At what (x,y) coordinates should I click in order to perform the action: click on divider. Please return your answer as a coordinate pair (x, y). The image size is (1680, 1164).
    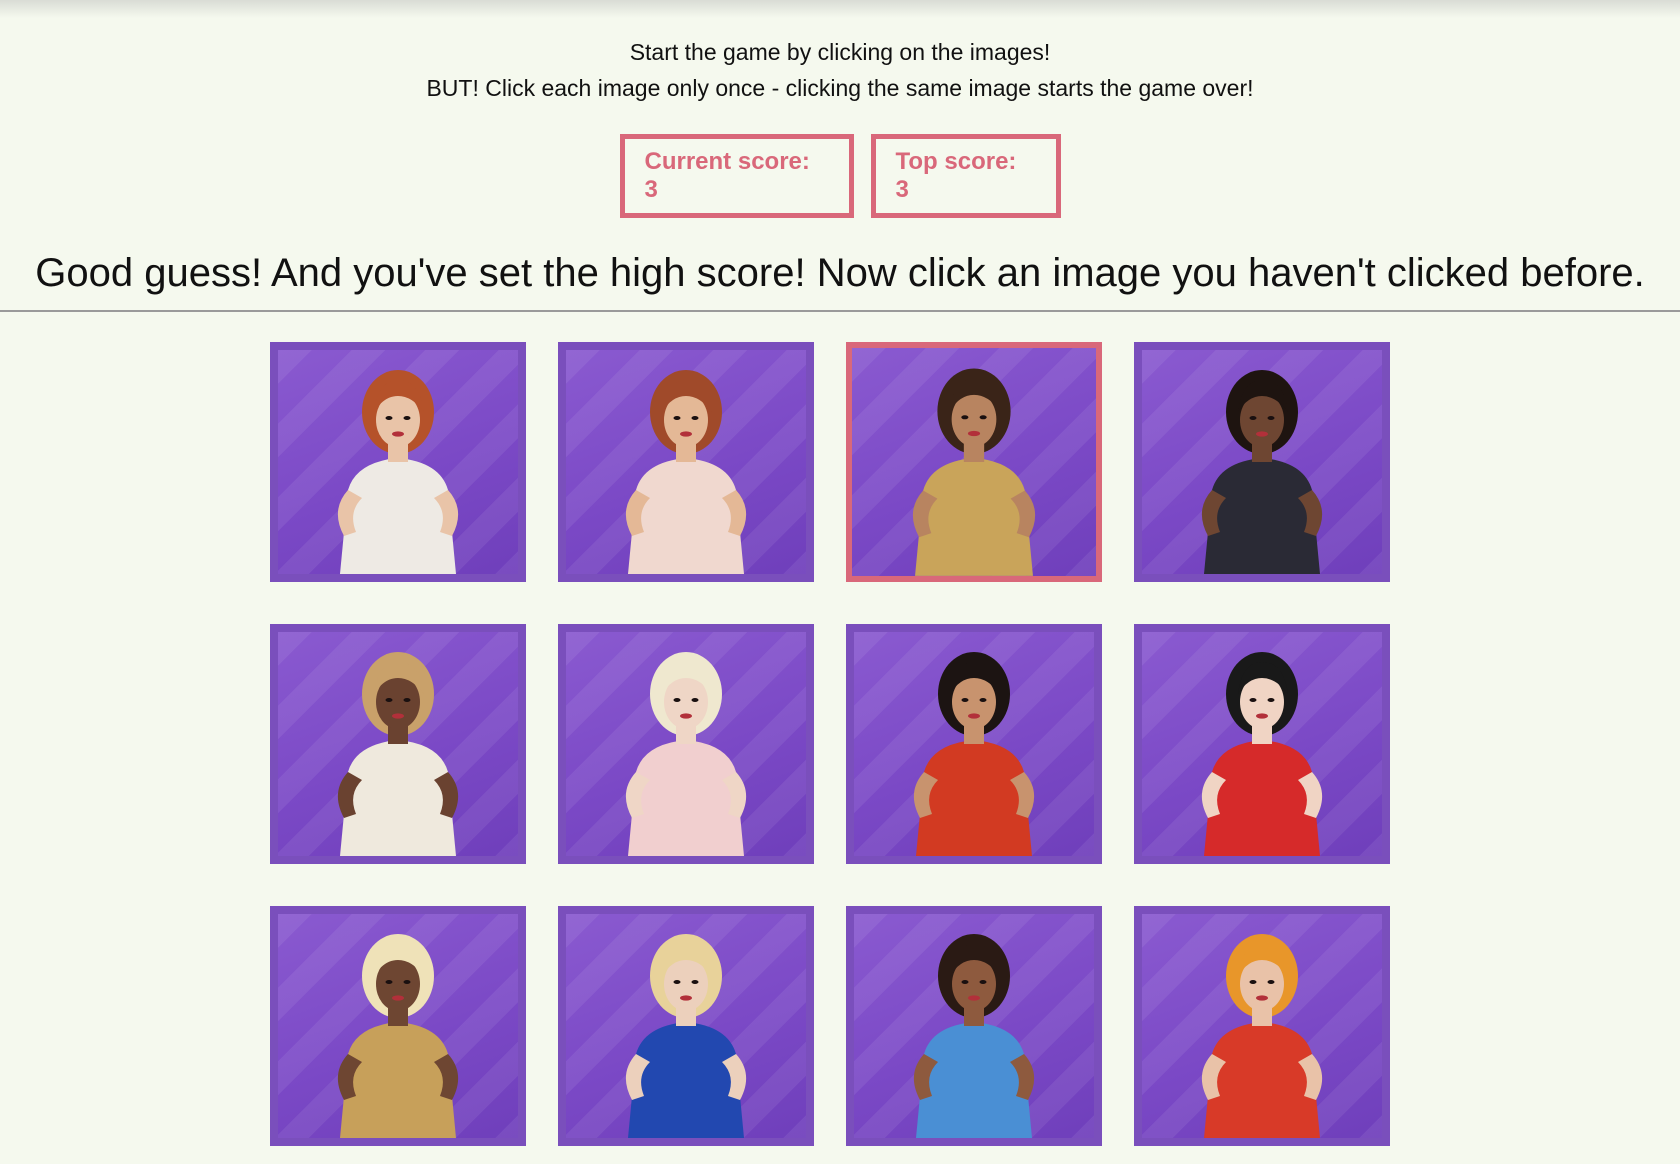
    Looking at the image, I should click on (840, 311).